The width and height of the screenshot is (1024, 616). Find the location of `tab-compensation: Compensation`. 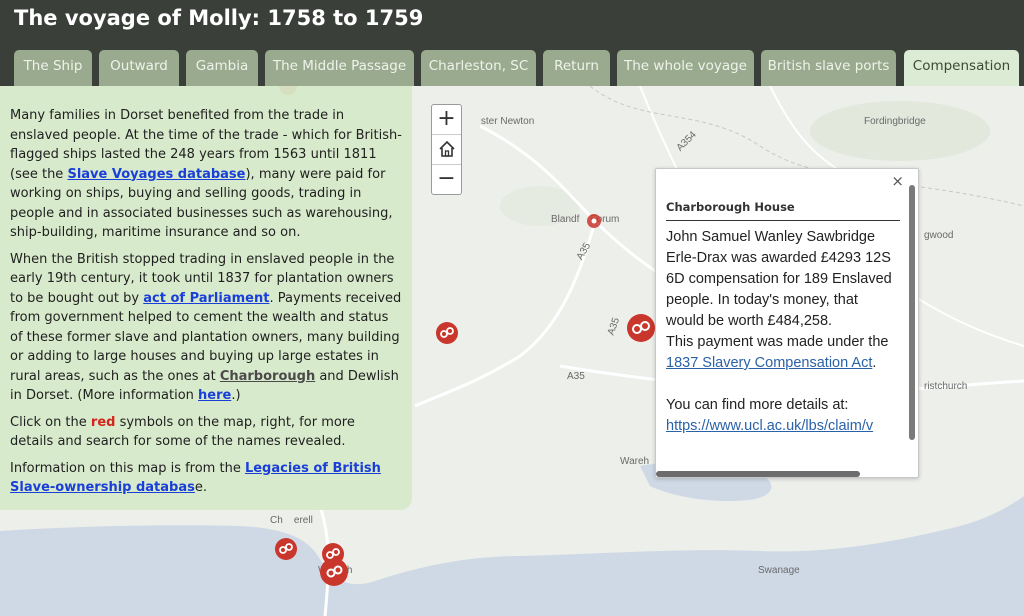

tab-compensation: Compensation is located at coordinates (961, 68).